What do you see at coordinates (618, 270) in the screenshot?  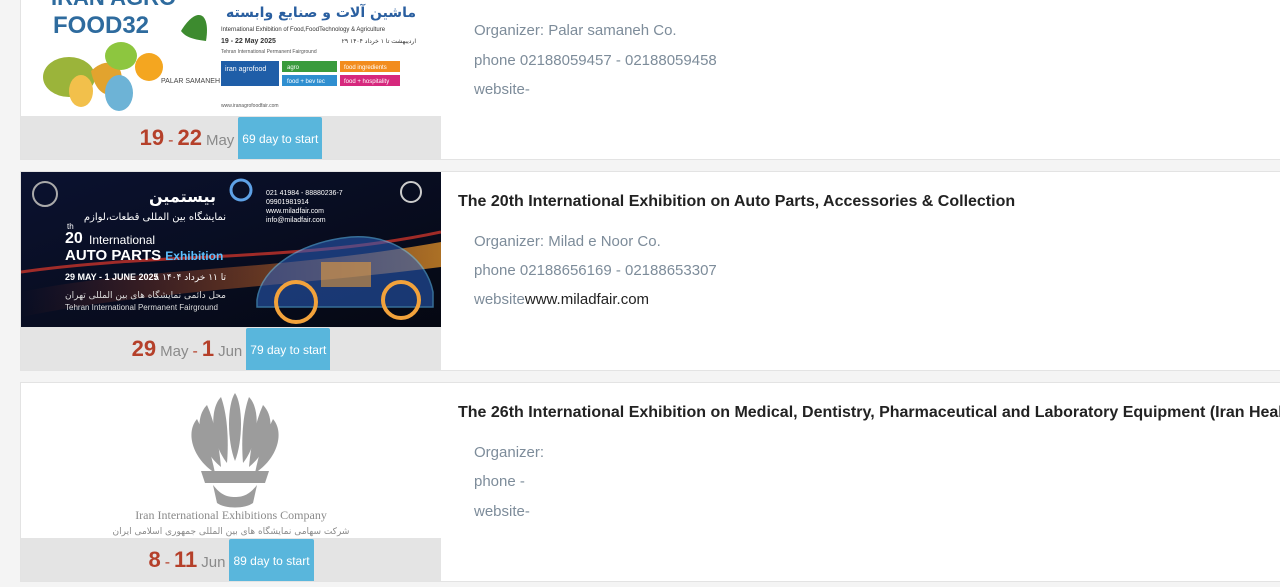 I see `phone-value: 02188656169 - 02188653307` at bounding box center [618, 270].